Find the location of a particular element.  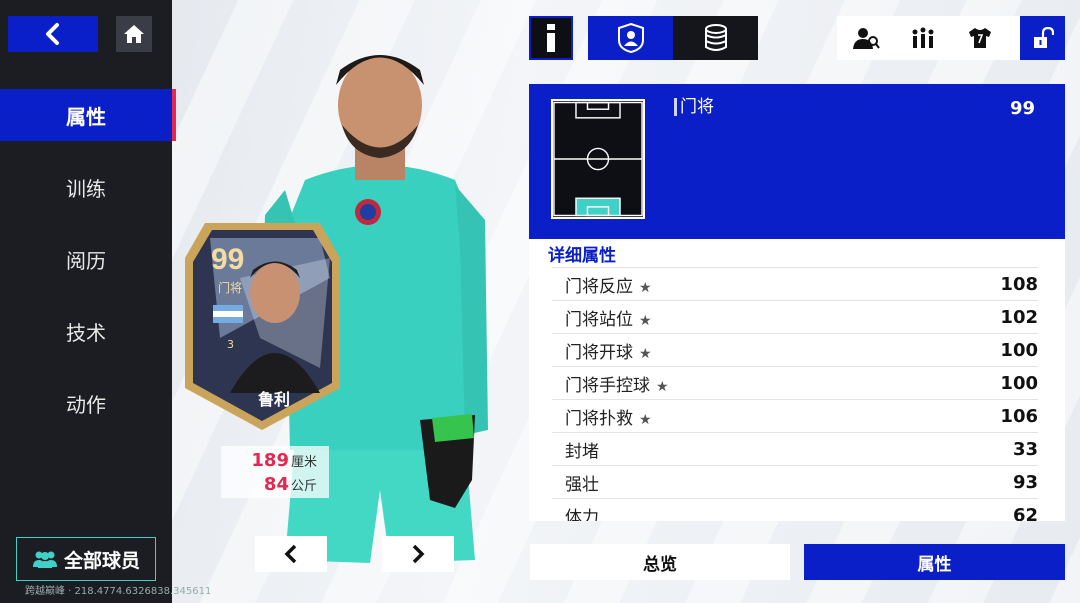

next-player-button is located at coordinates (418, 554).